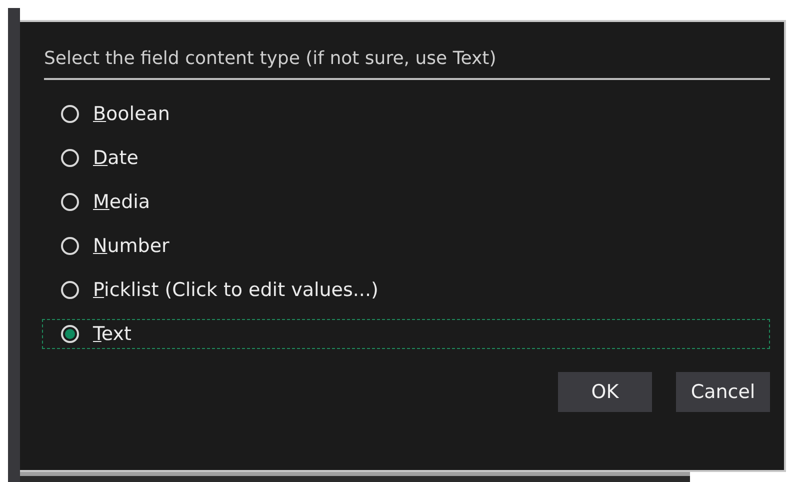 Image resolution: width=794 pixels, height=482 pixels. I want to click on ok-button: OK, so click(605, 392).